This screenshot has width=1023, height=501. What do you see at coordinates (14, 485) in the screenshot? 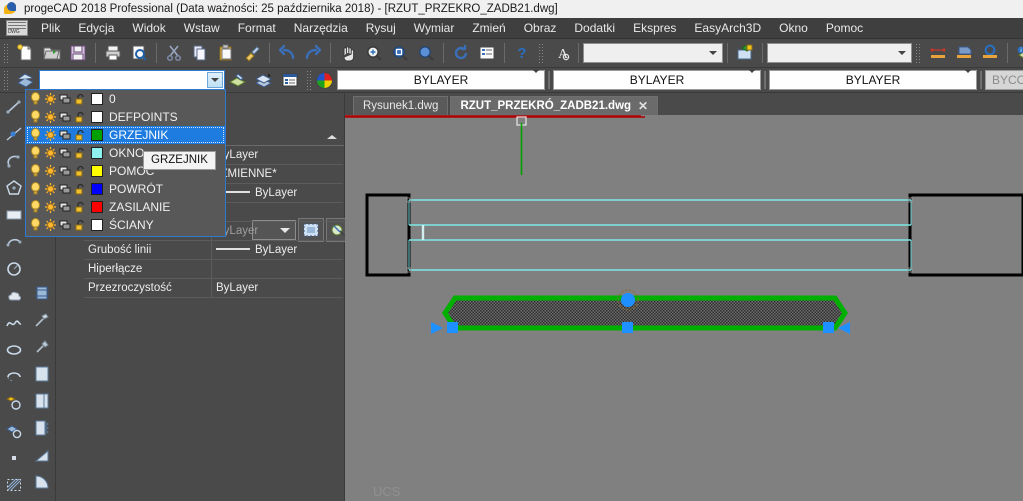
I see `hatch-icon` at bounding box center [14, 485].